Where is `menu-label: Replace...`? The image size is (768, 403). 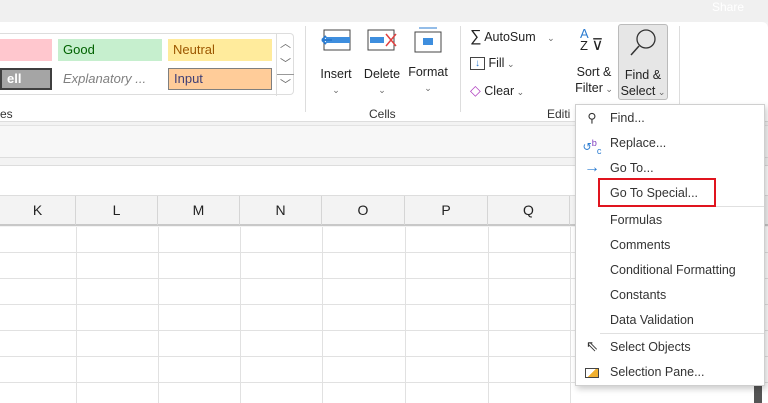 menu-label: Replace... is located at coordinates (638, 143).